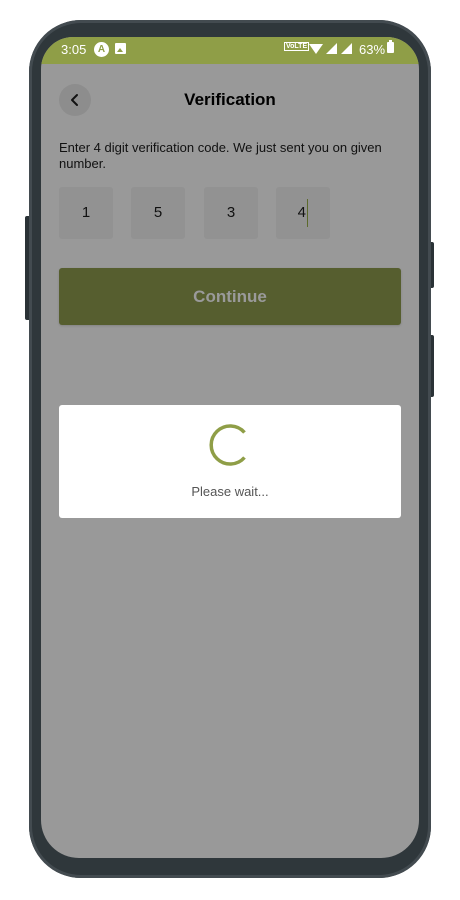  I want to click on battery-percent: 63%, so click(372, 49).